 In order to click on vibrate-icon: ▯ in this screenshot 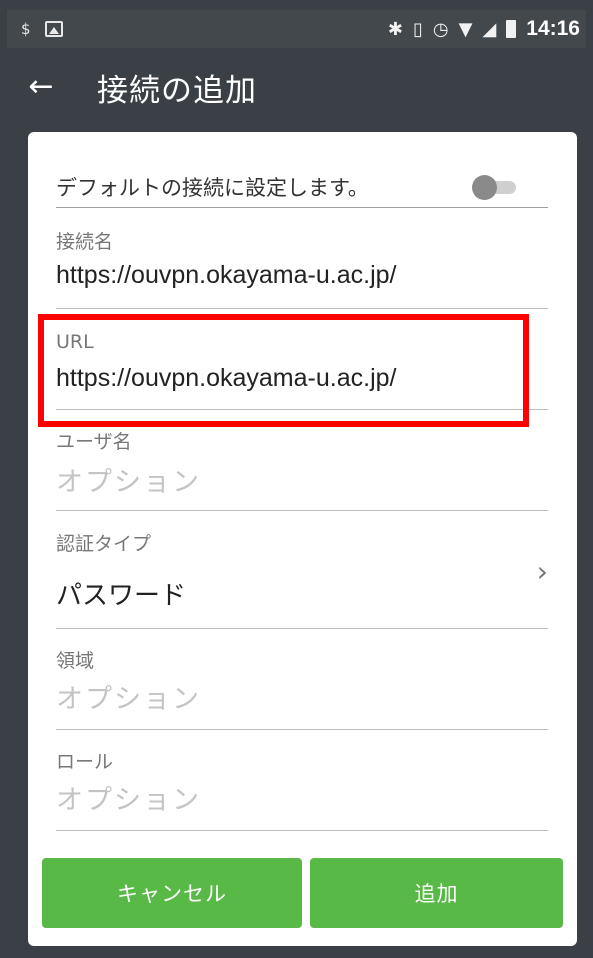, I will do `click(417, 29)`.